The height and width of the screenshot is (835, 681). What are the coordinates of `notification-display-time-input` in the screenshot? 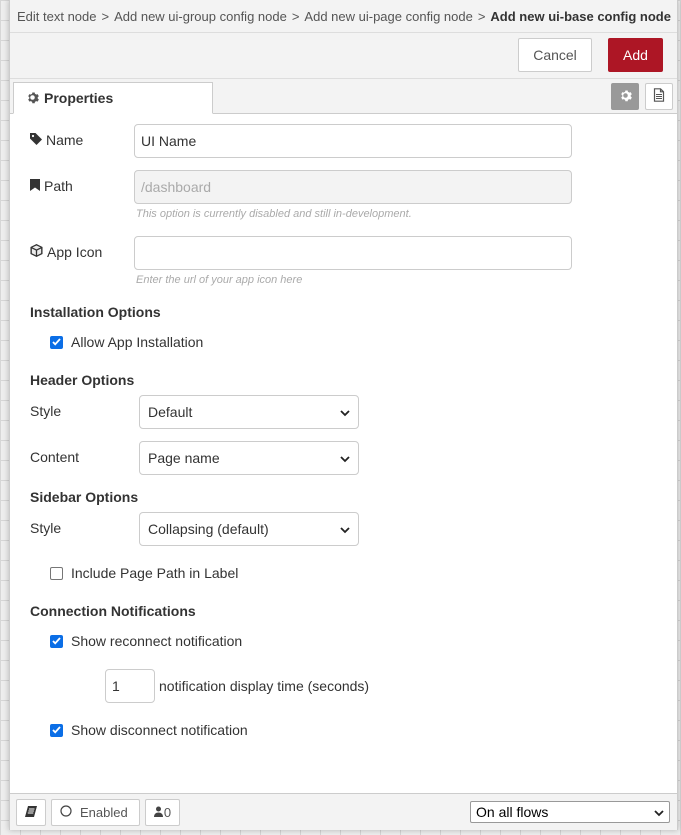 It's located at (130, 686).